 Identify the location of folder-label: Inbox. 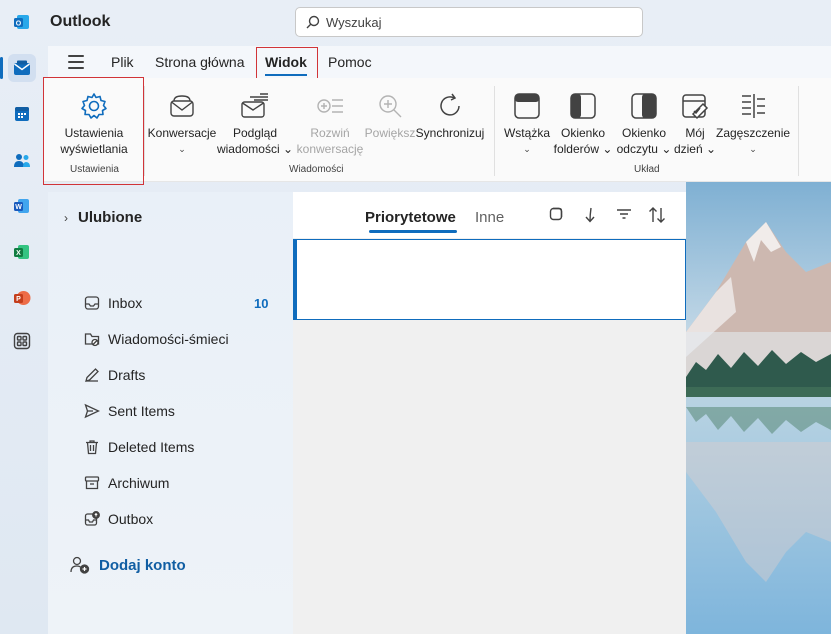
(125, 303).